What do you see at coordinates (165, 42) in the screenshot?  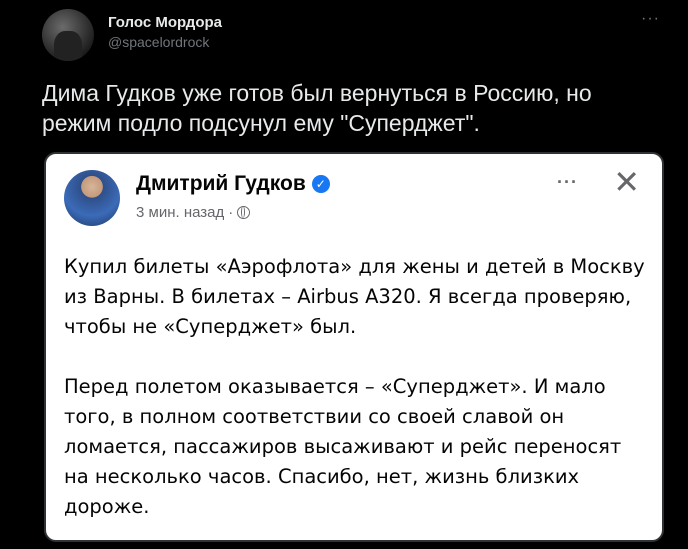 I see `author-handle: @spacelordrock` at bounding box center [165, 42].